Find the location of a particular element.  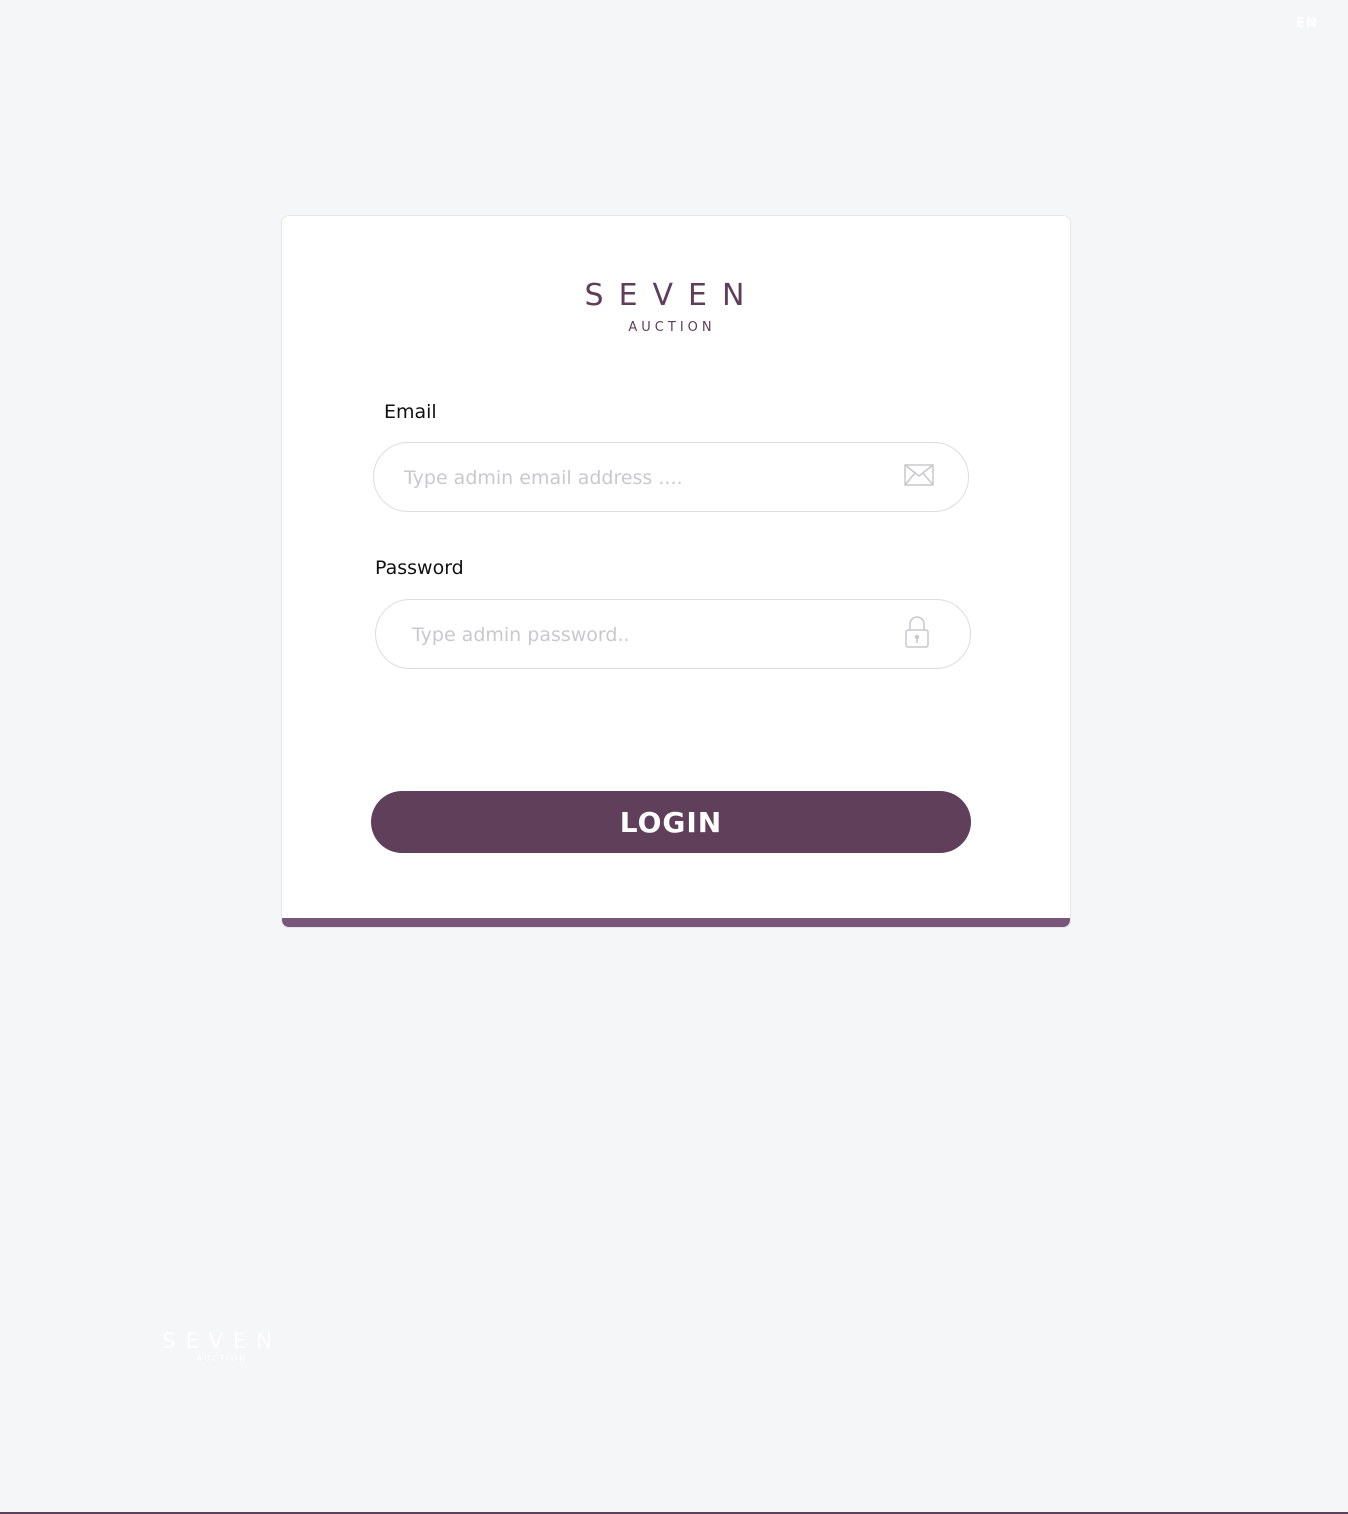

brand-logo: SEVEN AUCTION is located at coordinates (672, 305).